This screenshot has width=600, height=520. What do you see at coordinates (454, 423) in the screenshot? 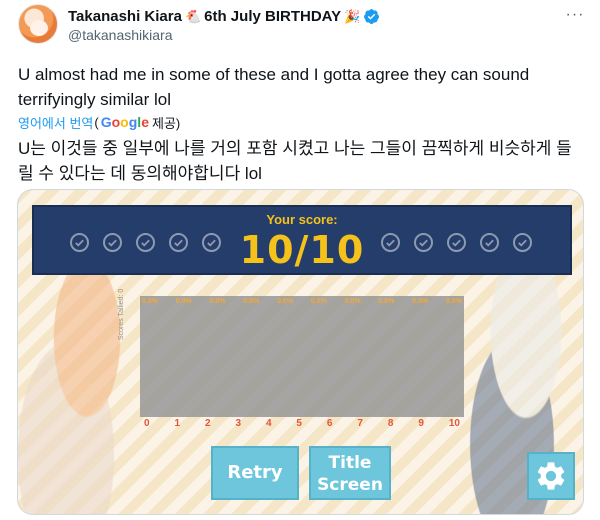
I see `x-tick-label: 10` at bounding box center [454, 423].